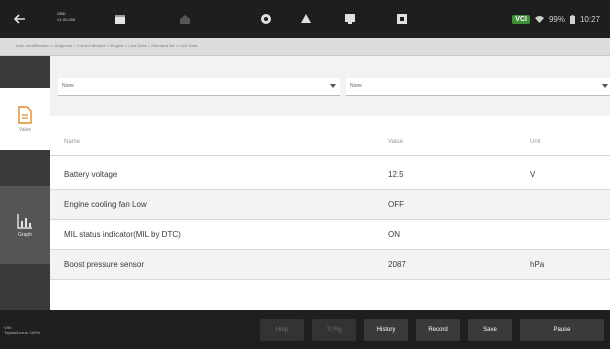 This screenshot has width=610, height=349. I want to click on row-name: Boost pressure sensor, so click(104, 264).